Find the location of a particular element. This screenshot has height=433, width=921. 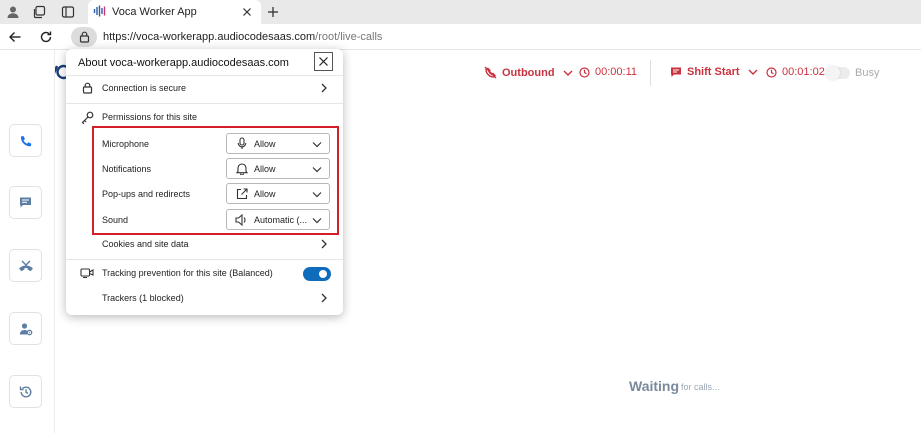

shift-start-dropdown: Shift Start is located at coordinates (714, 72).